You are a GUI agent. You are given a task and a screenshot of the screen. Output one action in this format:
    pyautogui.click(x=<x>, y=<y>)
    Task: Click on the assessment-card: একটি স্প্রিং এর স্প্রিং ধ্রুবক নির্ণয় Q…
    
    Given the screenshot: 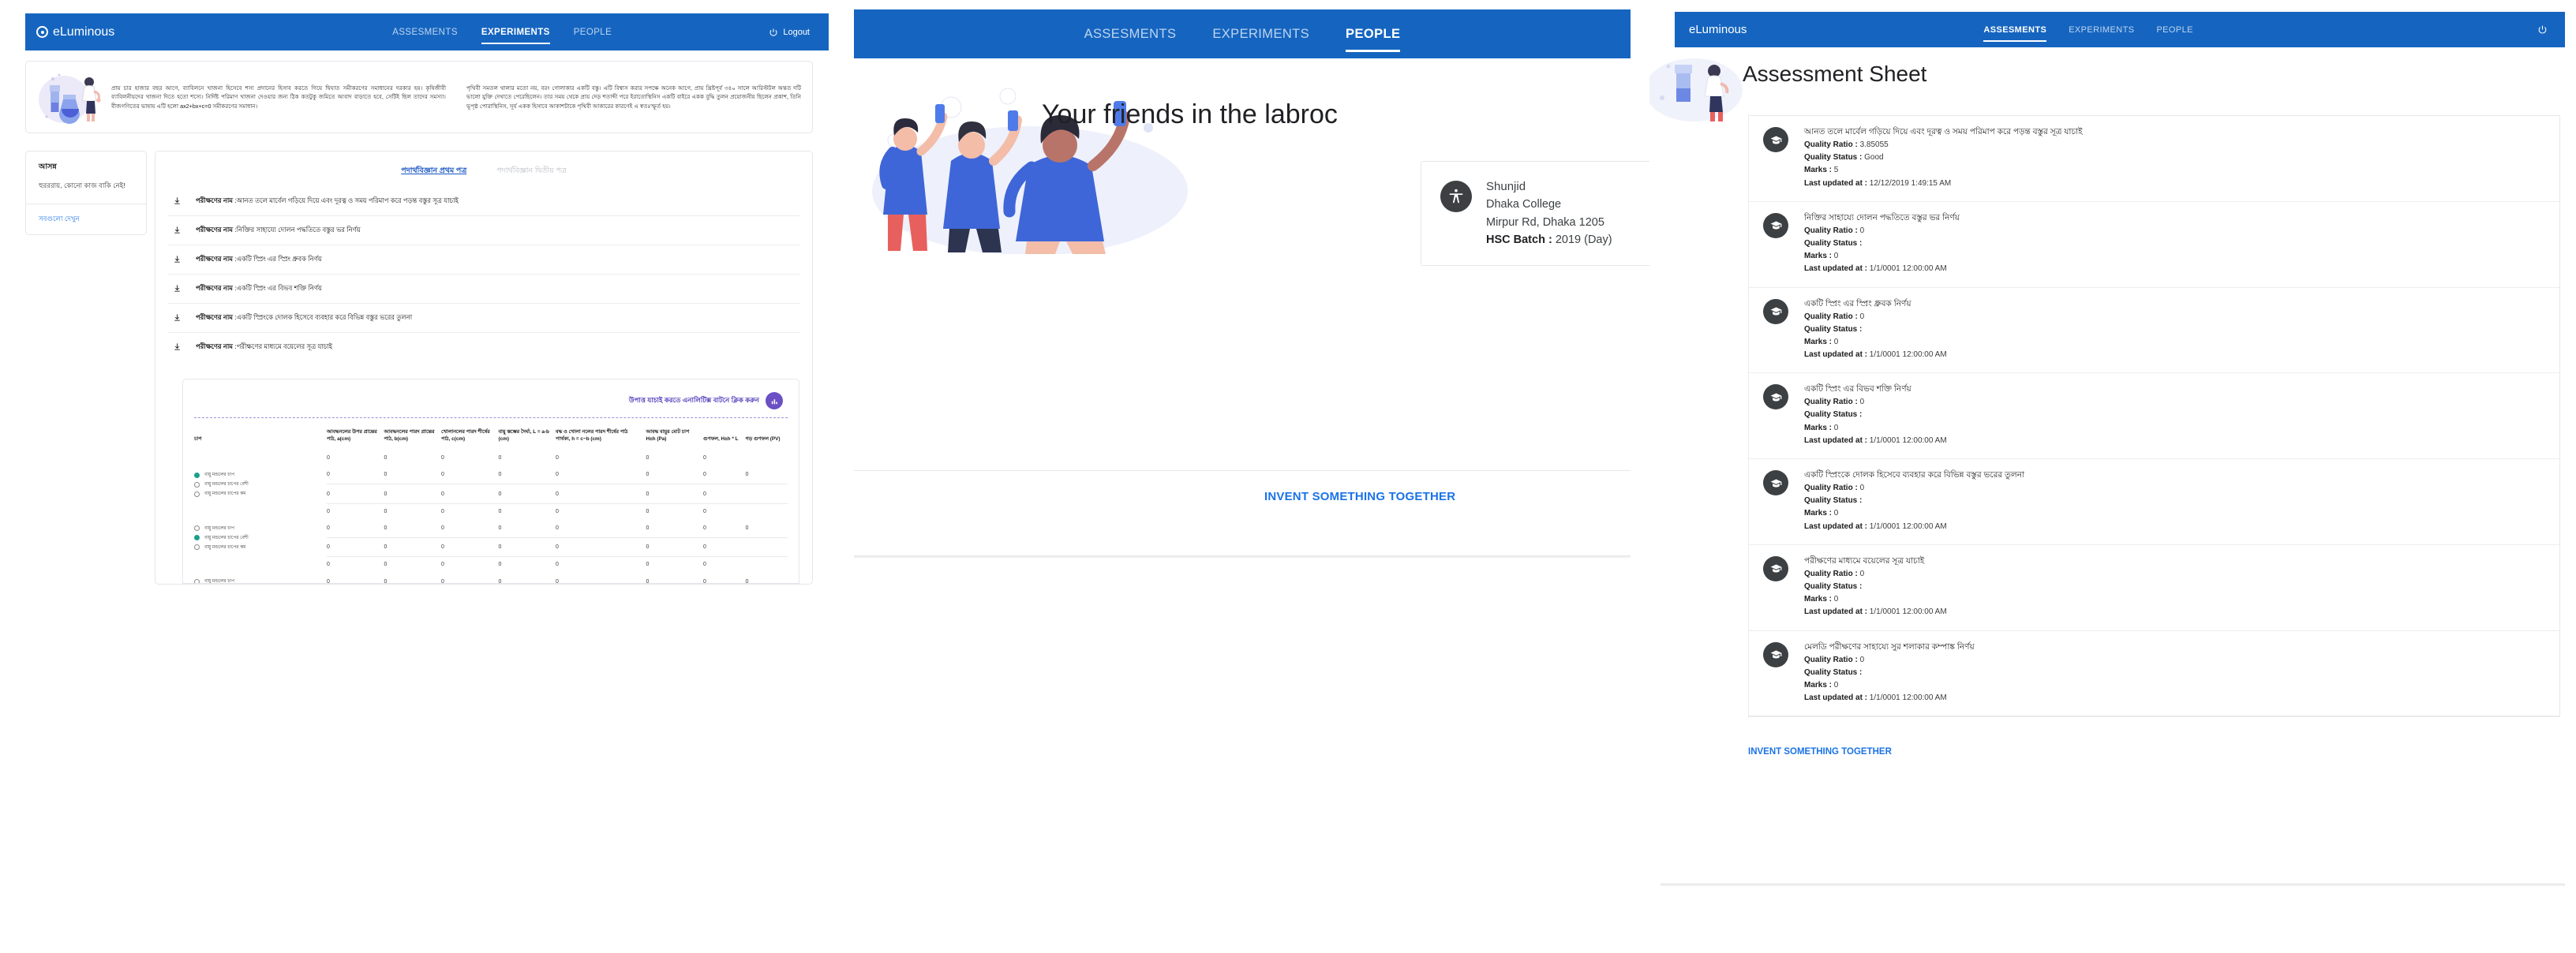 What is the action you would take?
    pyautogui.click(x=2154, y=329)
    